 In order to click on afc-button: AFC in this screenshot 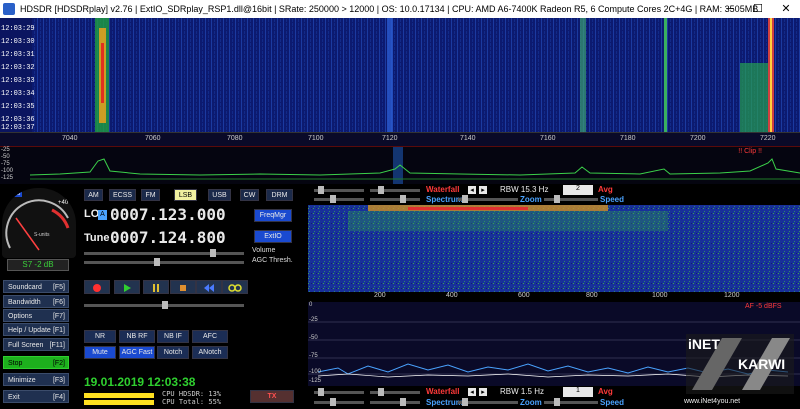, I will do `click(210, 336)`.